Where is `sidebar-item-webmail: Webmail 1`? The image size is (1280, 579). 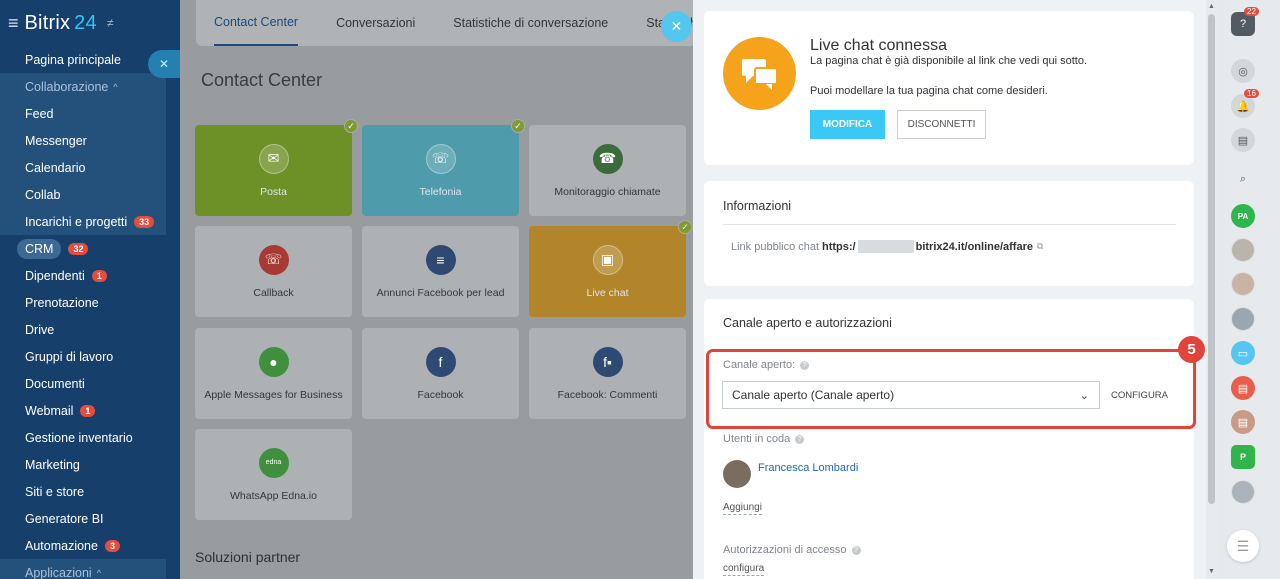 sidebar-item-webmail: Webmail 1 is located at coordinates (90, 410).